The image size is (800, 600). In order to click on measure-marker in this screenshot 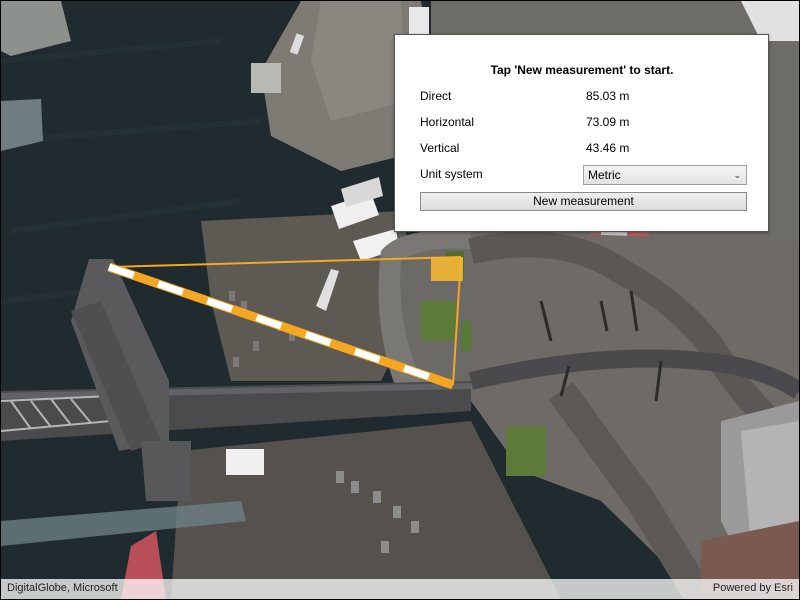, I will do `click(447, 269)`.